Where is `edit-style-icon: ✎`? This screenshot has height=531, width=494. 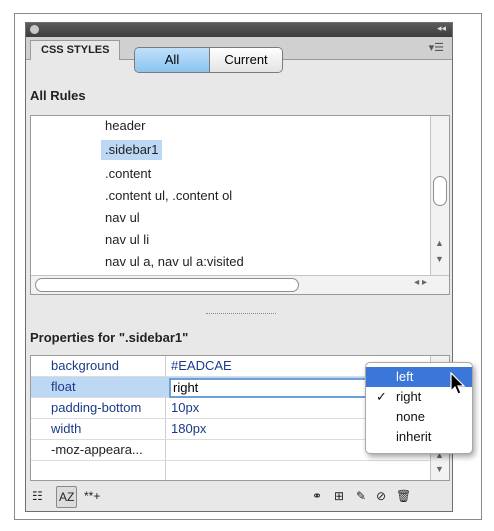
edit-style-icon: ✎ is located at coordinates (361, 496).